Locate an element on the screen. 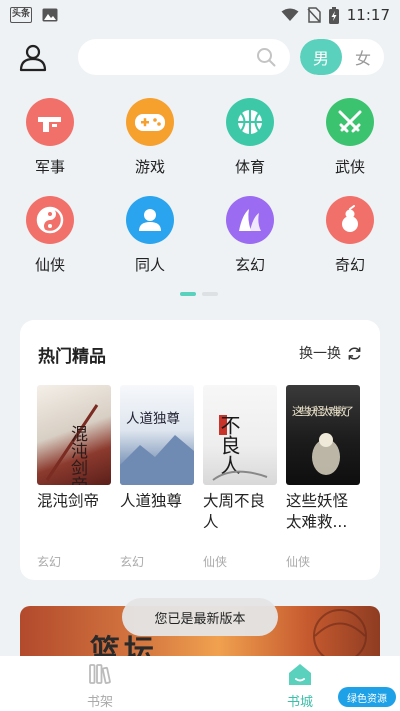  search-input is located at coordinates (184, 57).